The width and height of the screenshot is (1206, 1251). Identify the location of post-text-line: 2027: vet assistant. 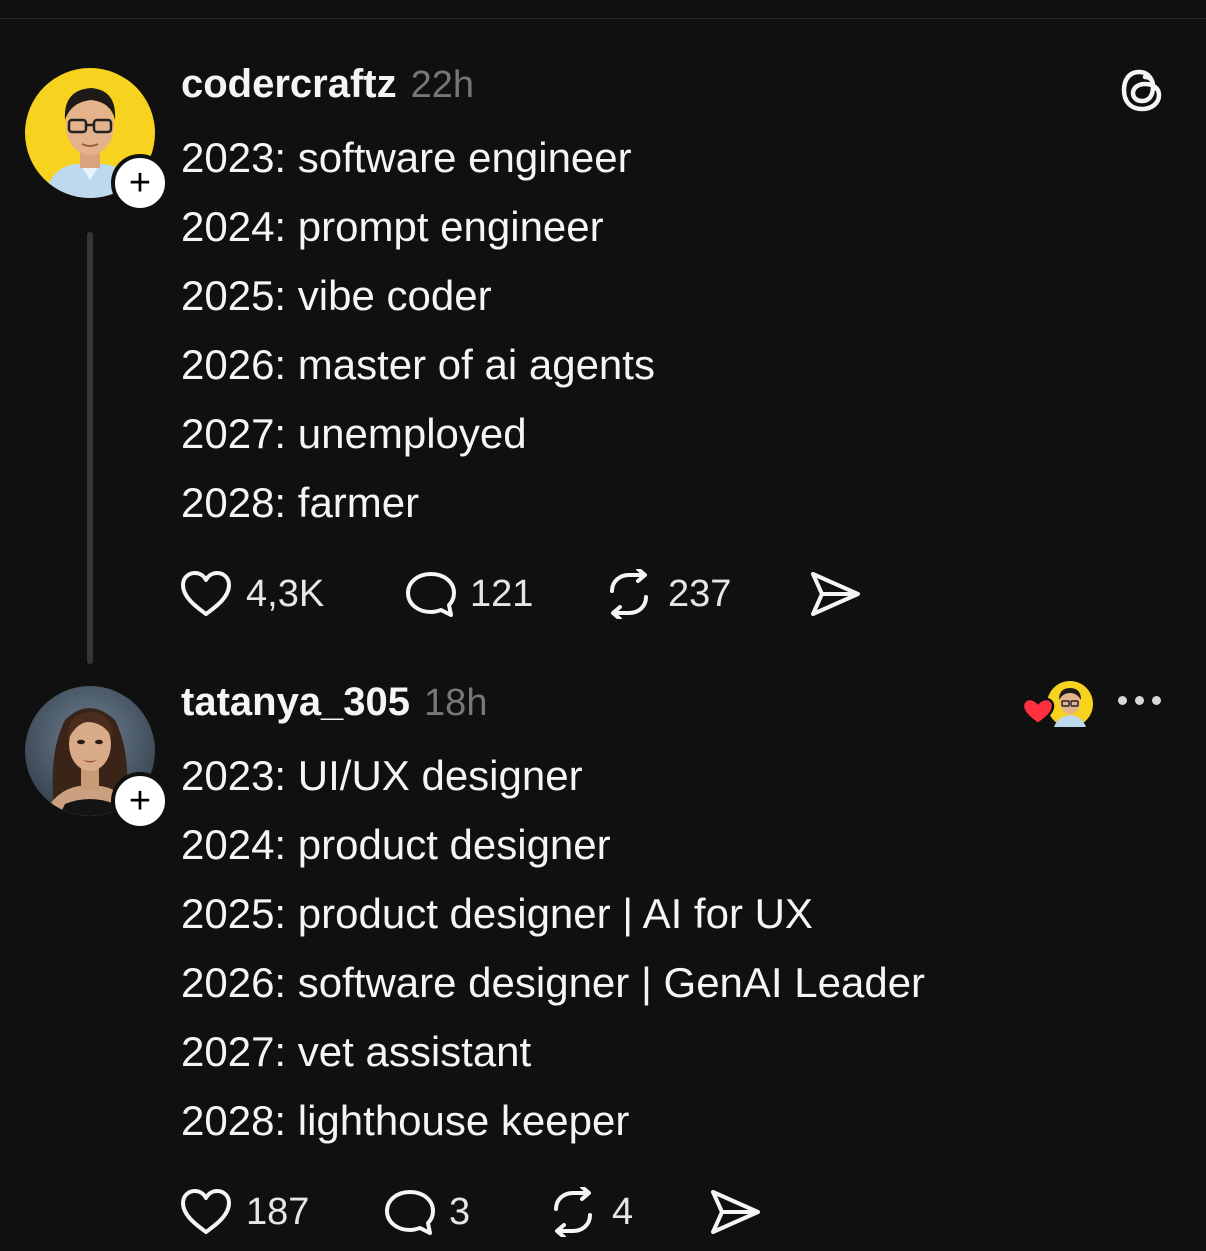
(356, 1051).